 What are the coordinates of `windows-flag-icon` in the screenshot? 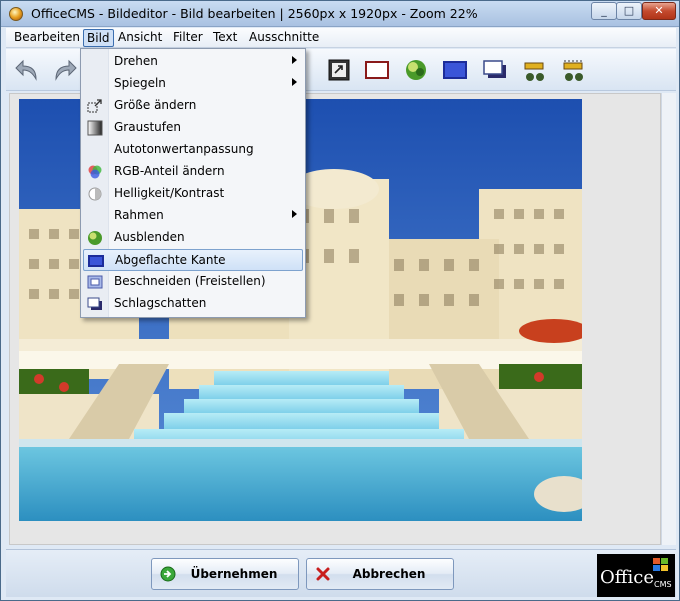 It's located at (660, 564).